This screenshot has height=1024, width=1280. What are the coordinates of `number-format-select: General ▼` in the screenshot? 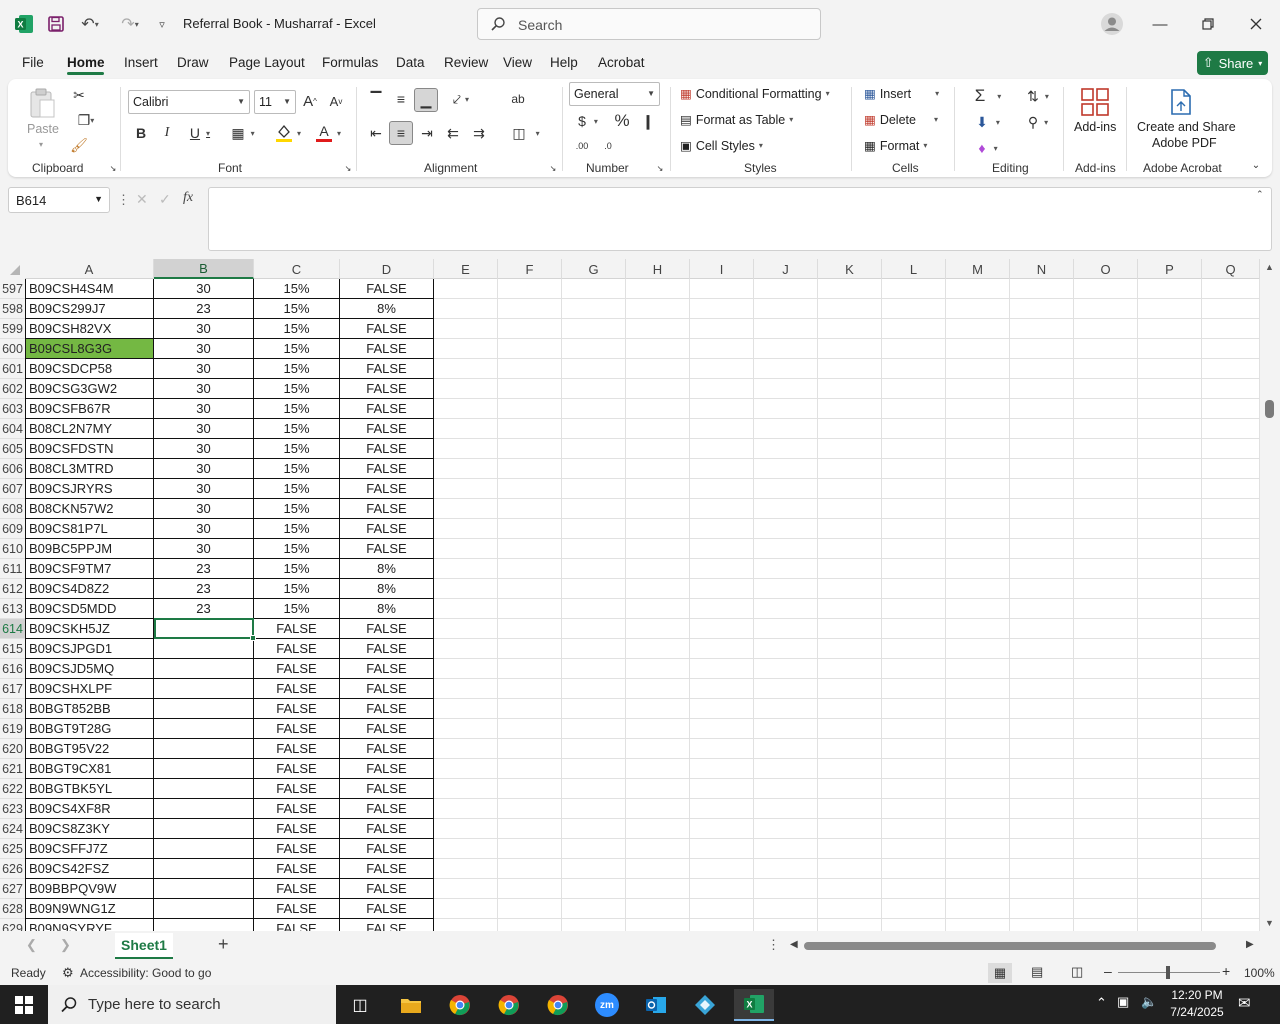 It's located at (614, 94).